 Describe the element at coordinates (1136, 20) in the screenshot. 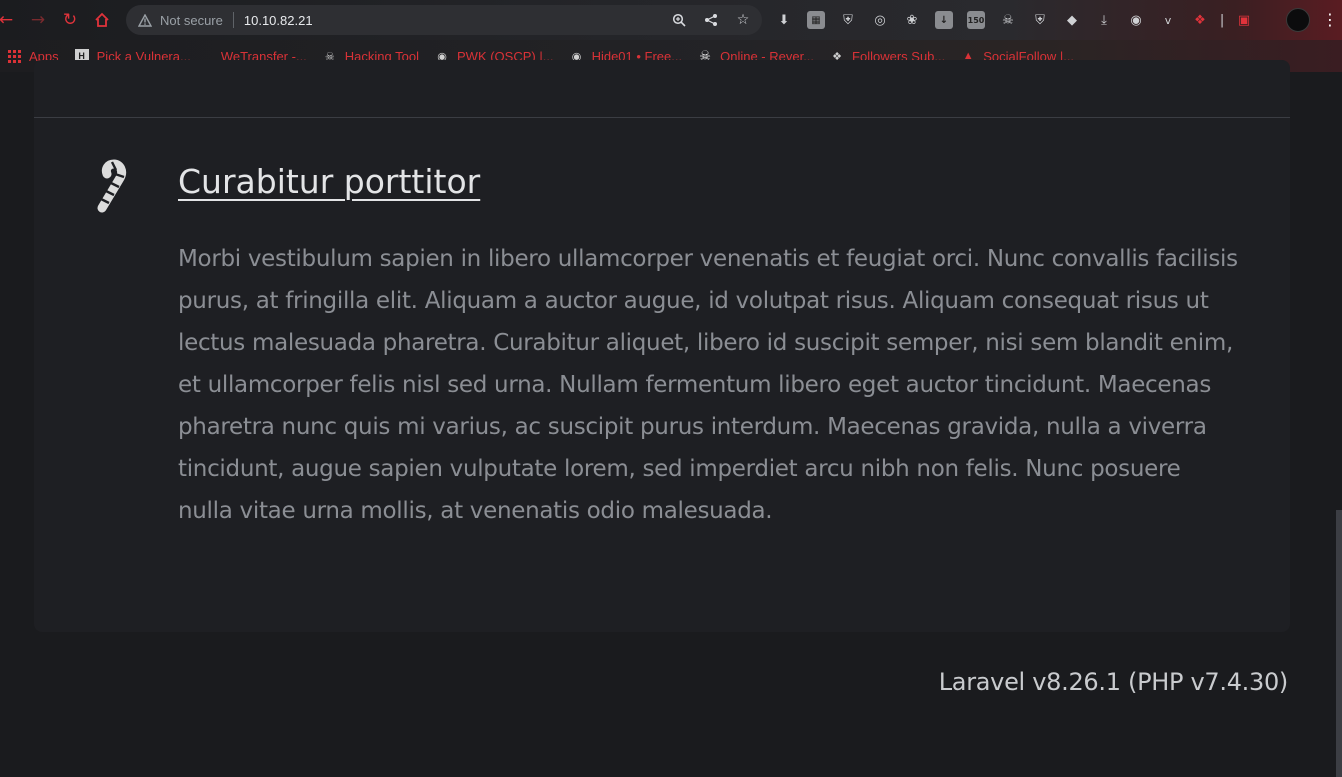

I see `circle-g-extension-icon: ◉` at that location.